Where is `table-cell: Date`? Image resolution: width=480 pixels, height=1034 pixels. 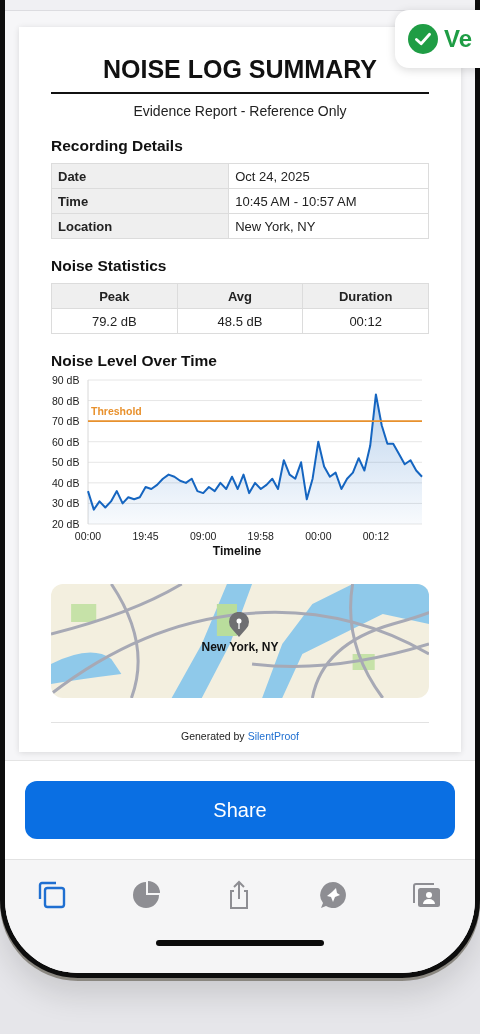 table-cell: Date is located at coordinates (140, 176).